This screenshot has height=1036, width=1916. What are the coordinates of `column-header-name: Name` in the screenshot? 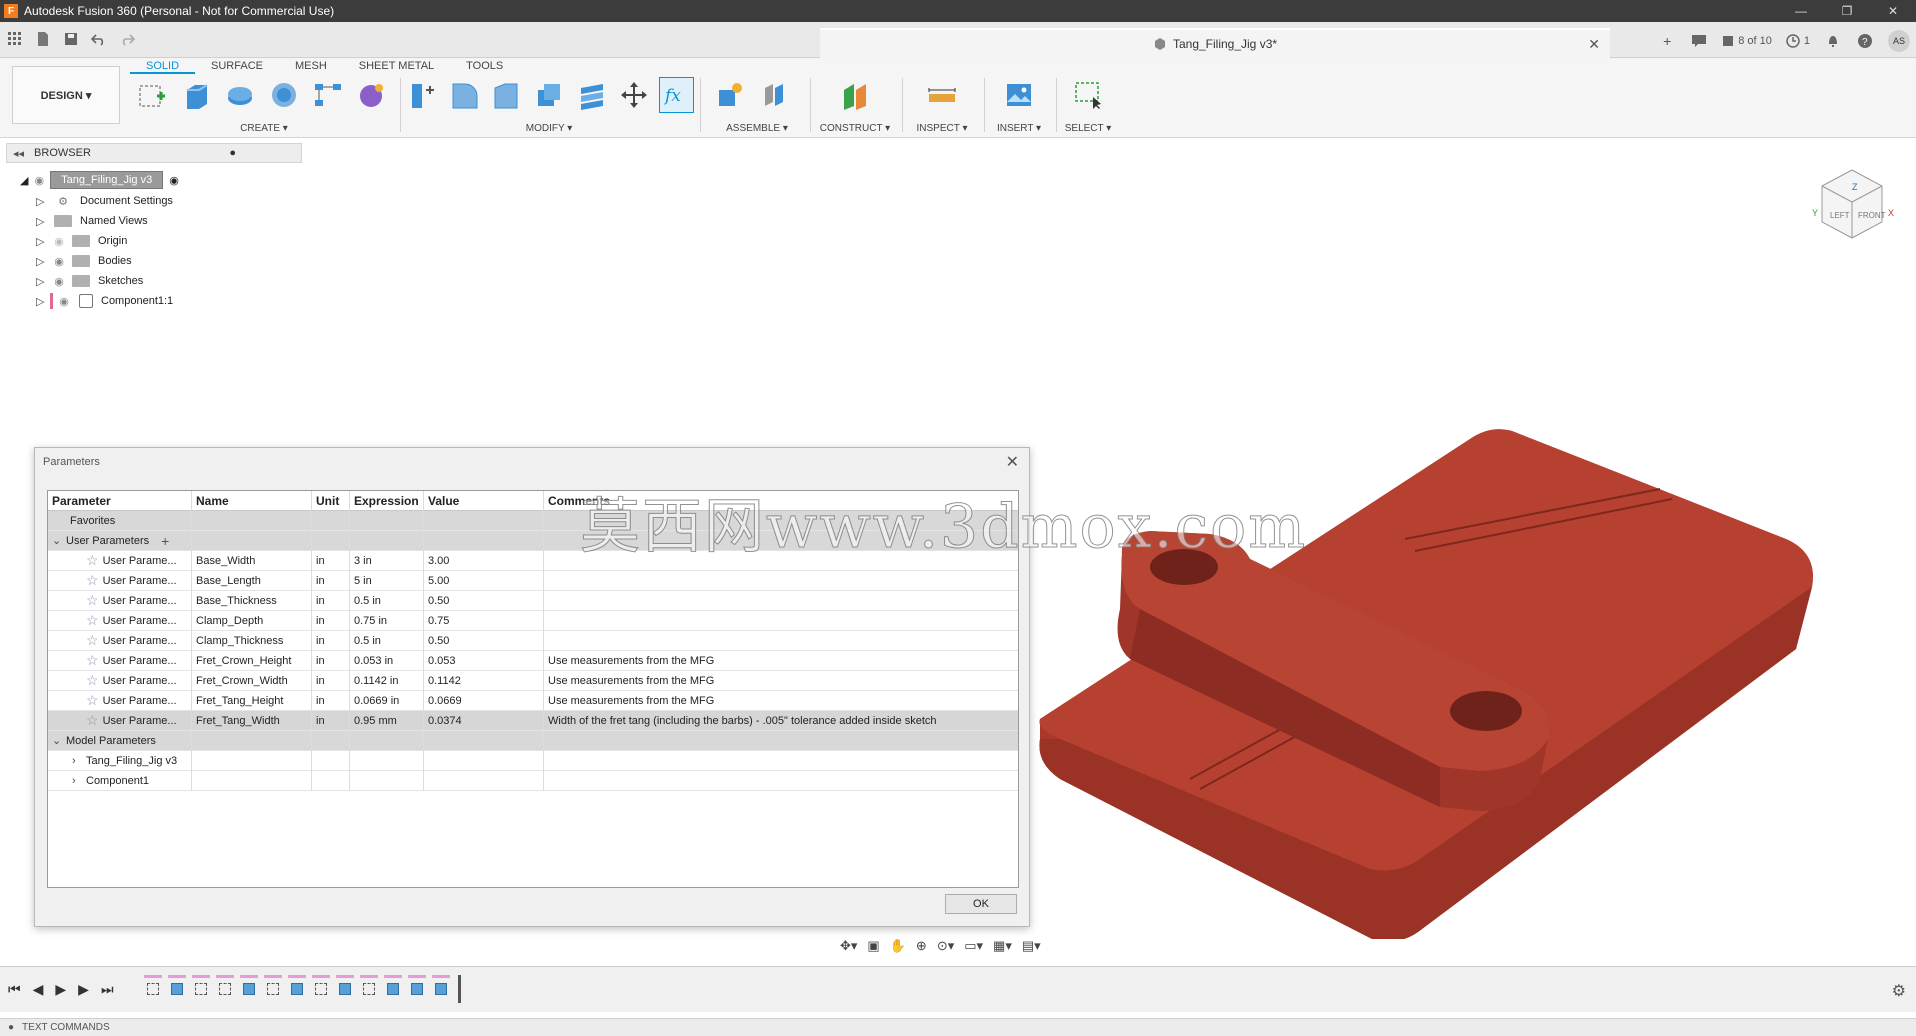 It's located at (252, 501).